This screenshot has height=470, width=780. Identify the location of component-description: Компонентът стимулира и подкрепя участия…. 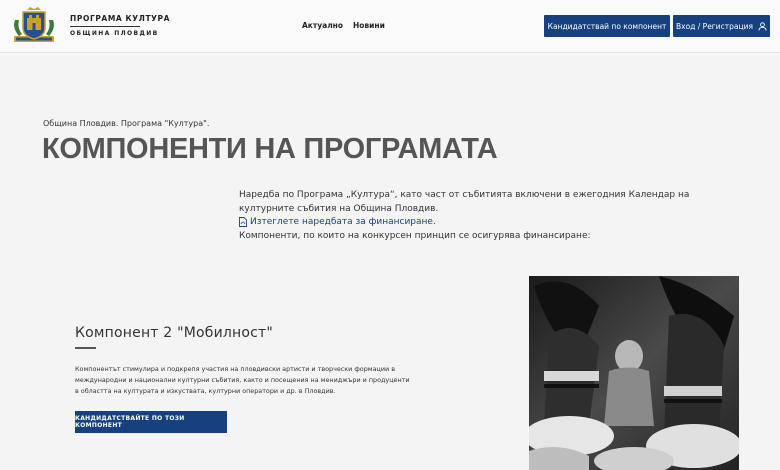
(242, 380).